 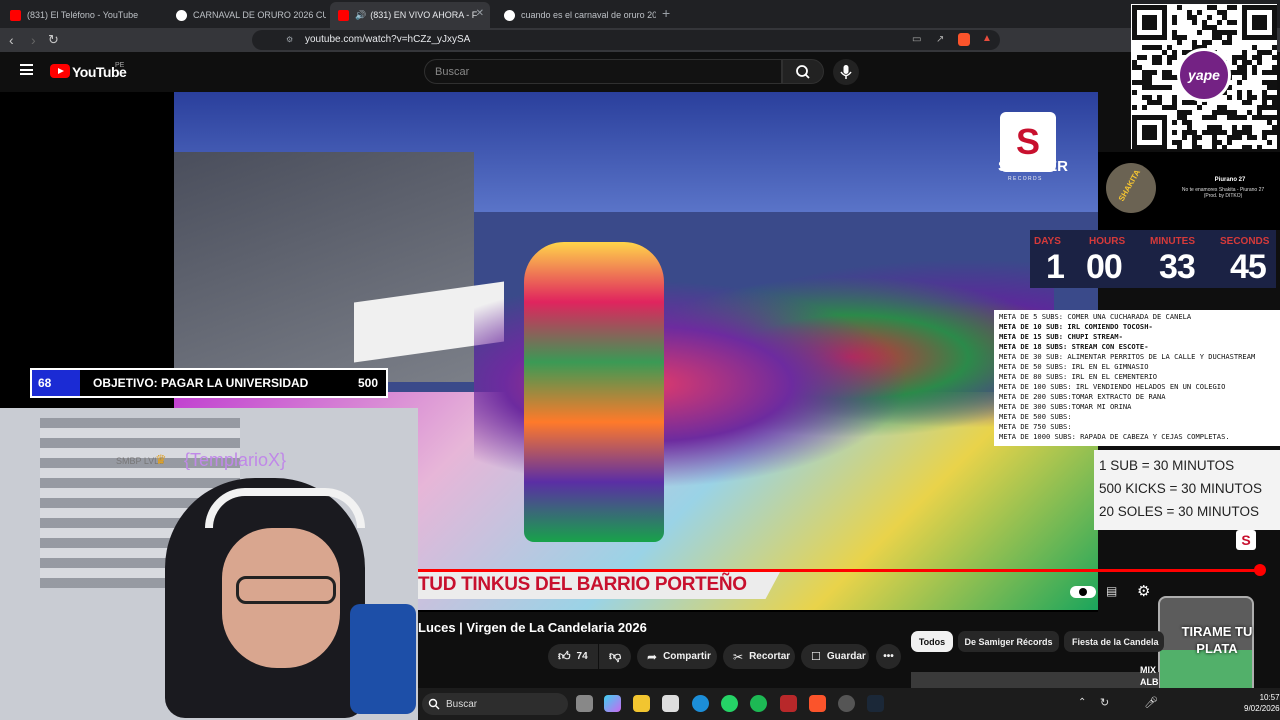 I want to click on brave-shield-icon, so click(x=964, y=39).